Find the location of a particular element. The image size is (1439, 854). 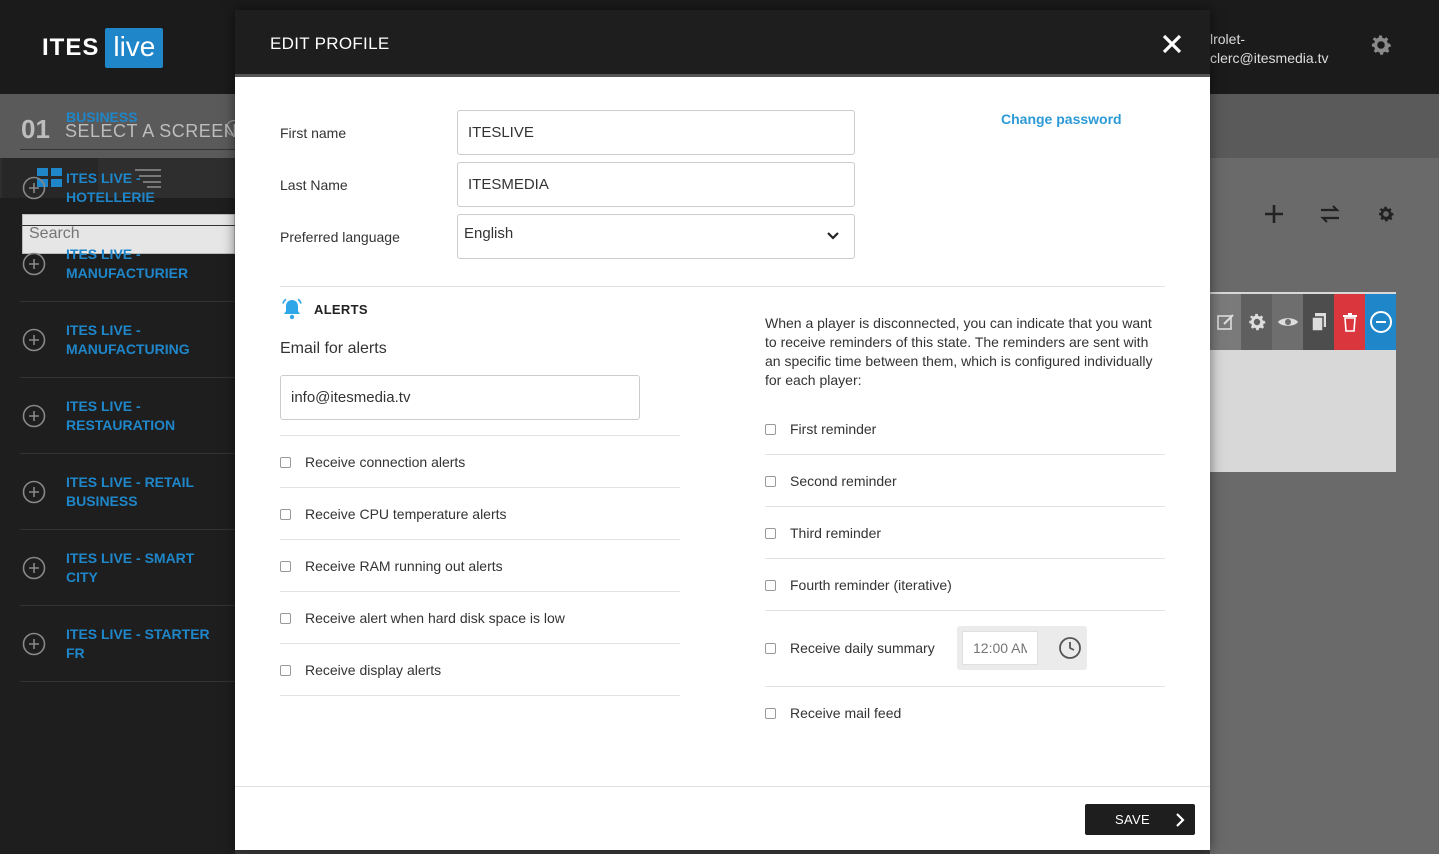

copy-button is located at coordinates (1318, 322).